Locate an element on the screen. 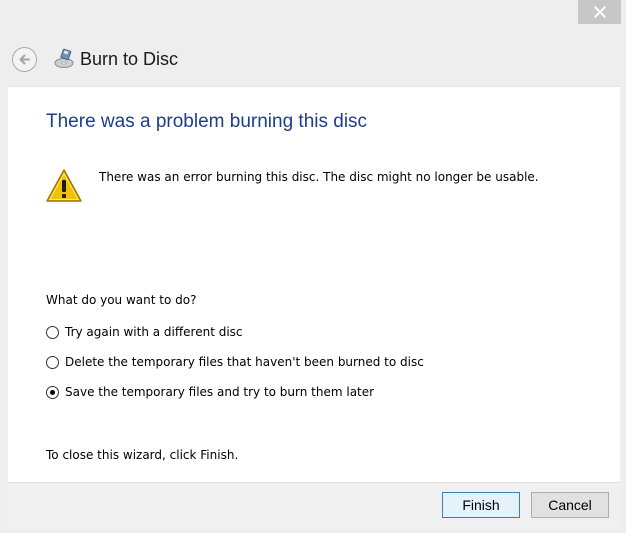 The image size is (626, 533). option-try-again: Try again with a different disc is located at coordinates (144, 332).